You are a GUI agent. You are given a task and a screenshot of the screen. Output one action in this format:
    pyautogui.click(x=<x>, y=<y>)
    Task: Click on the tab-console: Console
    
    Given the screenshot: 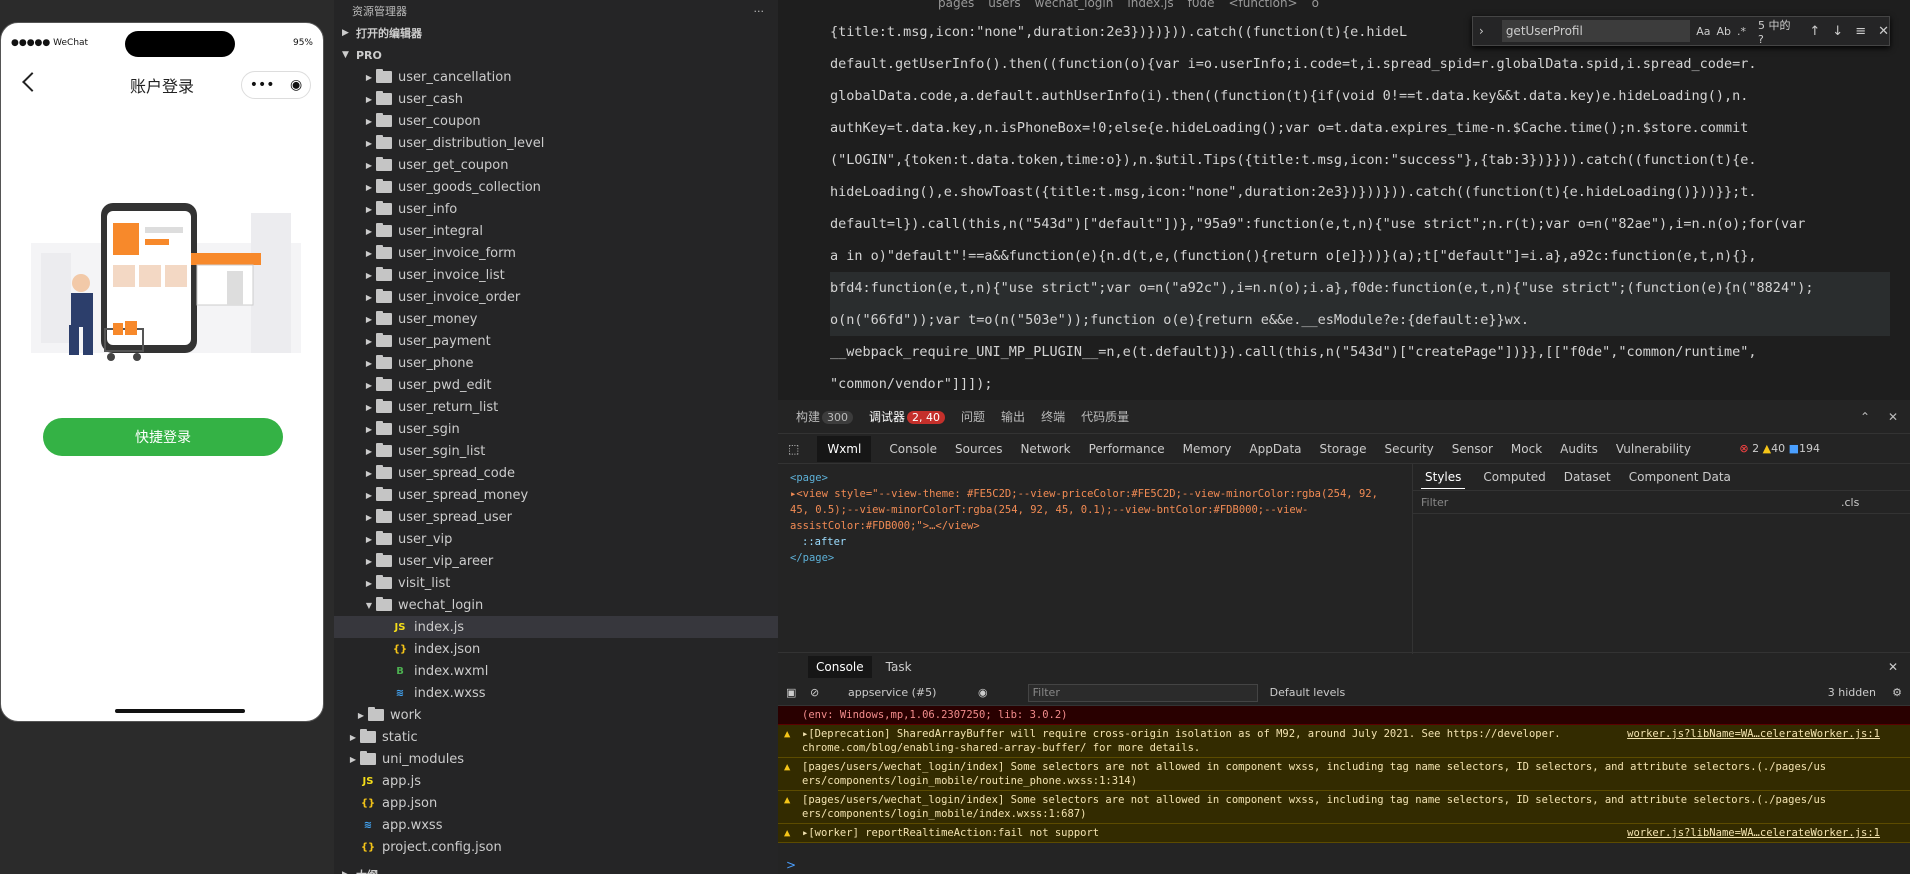 What is the action you would take?
    pyautogui.click(x=840, y=666)
    